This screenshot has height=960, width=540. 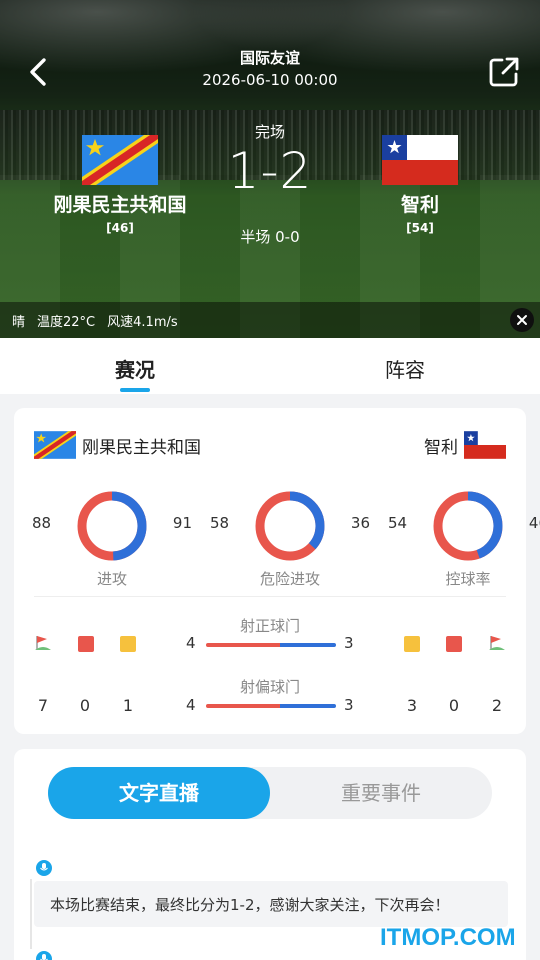 What do you see at coordinates (42, 523) in the screenshot?
I see `donut-home-value: 88` at bounding box center [42, 523].